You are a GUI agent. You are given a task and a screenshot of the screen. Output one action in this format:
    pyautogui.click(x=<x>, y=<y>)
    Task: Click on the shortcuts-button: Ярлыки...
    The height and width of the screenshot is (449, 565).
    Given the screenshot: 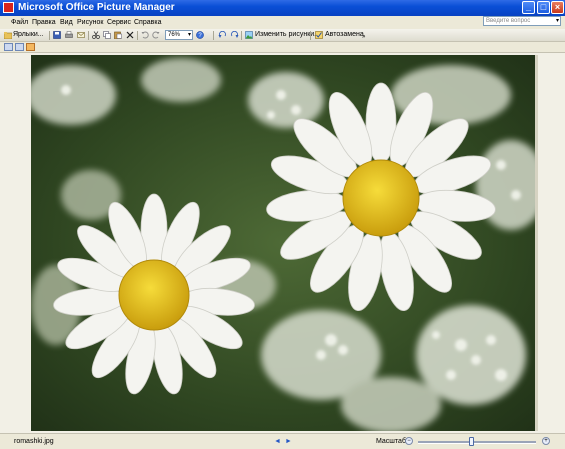 What is the action you would take?
    pyautogui.click(x=28, y=35)
    